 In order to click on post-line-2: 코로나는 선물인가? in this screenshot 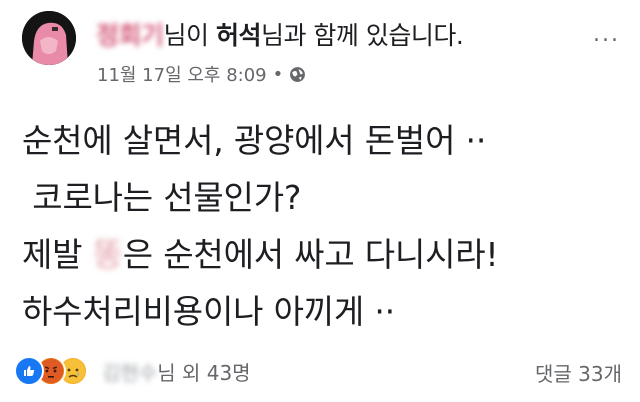, I will do `click(322, 197)`.